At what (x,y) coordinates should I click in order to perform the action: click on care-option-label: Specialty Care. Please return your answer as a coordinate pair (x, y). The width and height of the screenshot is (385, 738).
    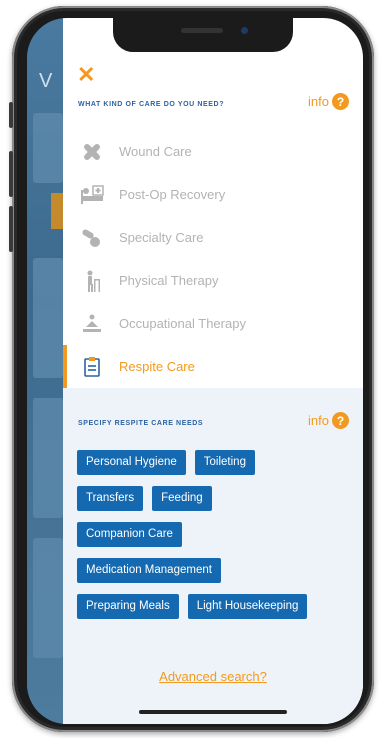
    Looking at the image, I should click on (161, 237).